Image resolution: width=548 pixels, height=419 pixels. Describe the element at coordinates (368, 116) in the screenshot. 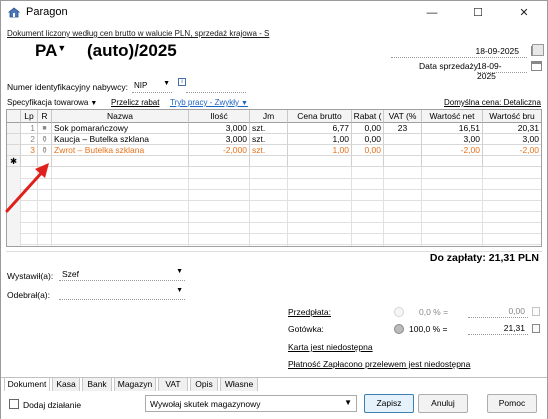

I see `column-header: Rabat (` at that location.